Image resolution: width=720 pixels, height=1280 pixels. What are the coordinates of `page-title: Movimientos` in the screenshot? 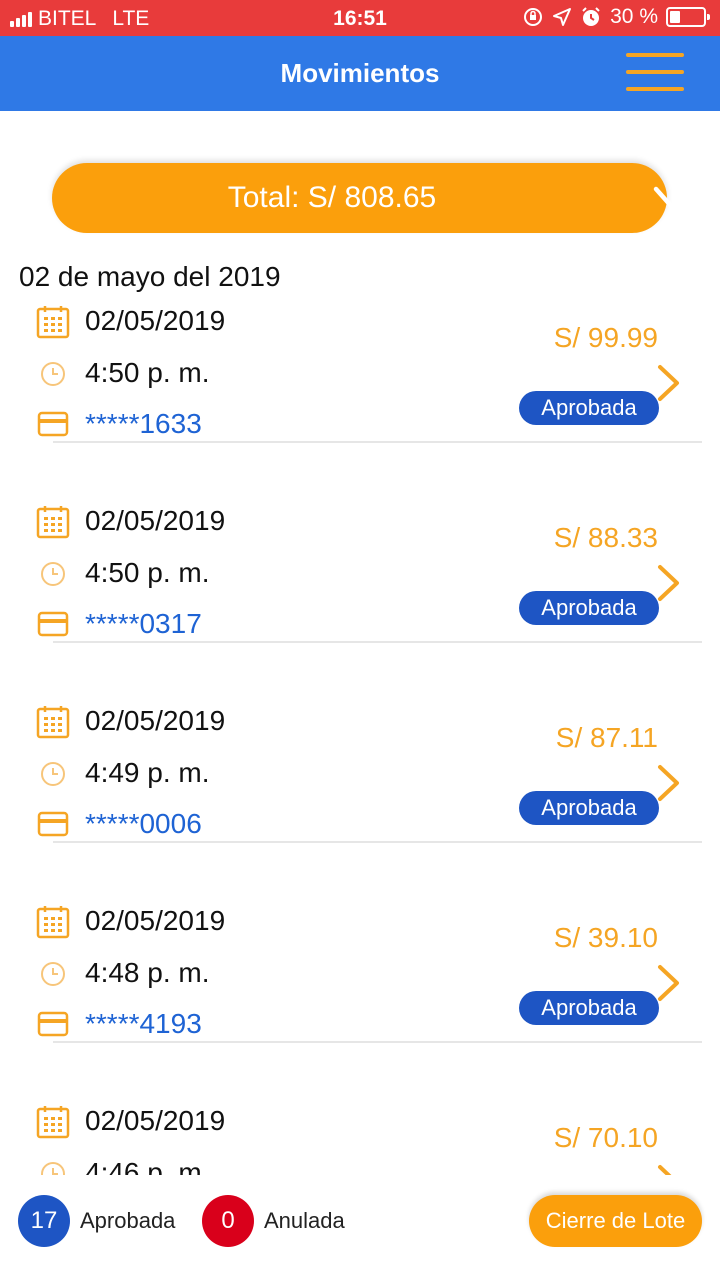 It's located at (360, 73).